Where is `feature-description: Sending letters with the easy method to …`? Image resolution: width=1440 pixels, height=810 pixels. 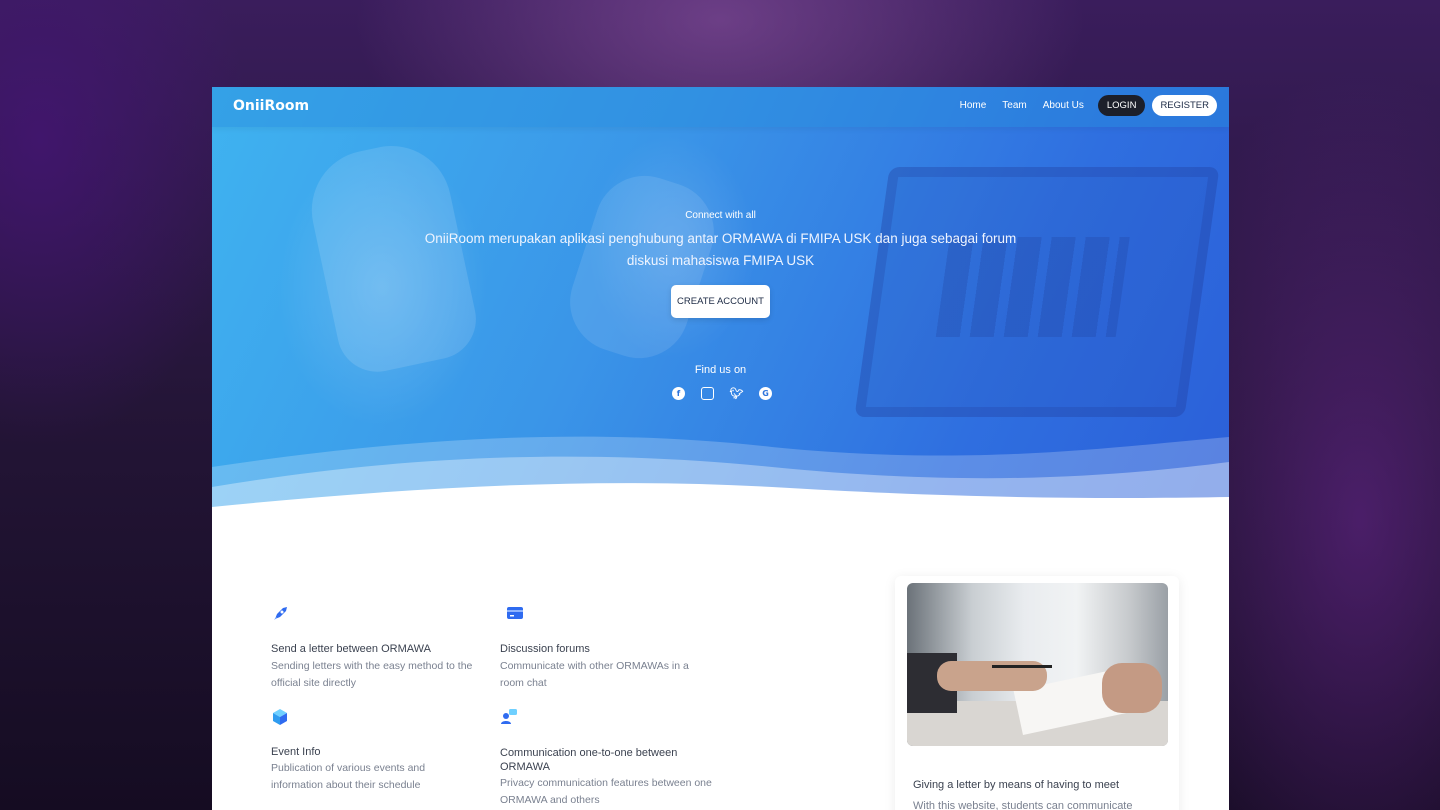
feature-description: Sending letters with the easy method to … is located at coordinates (372, 674).